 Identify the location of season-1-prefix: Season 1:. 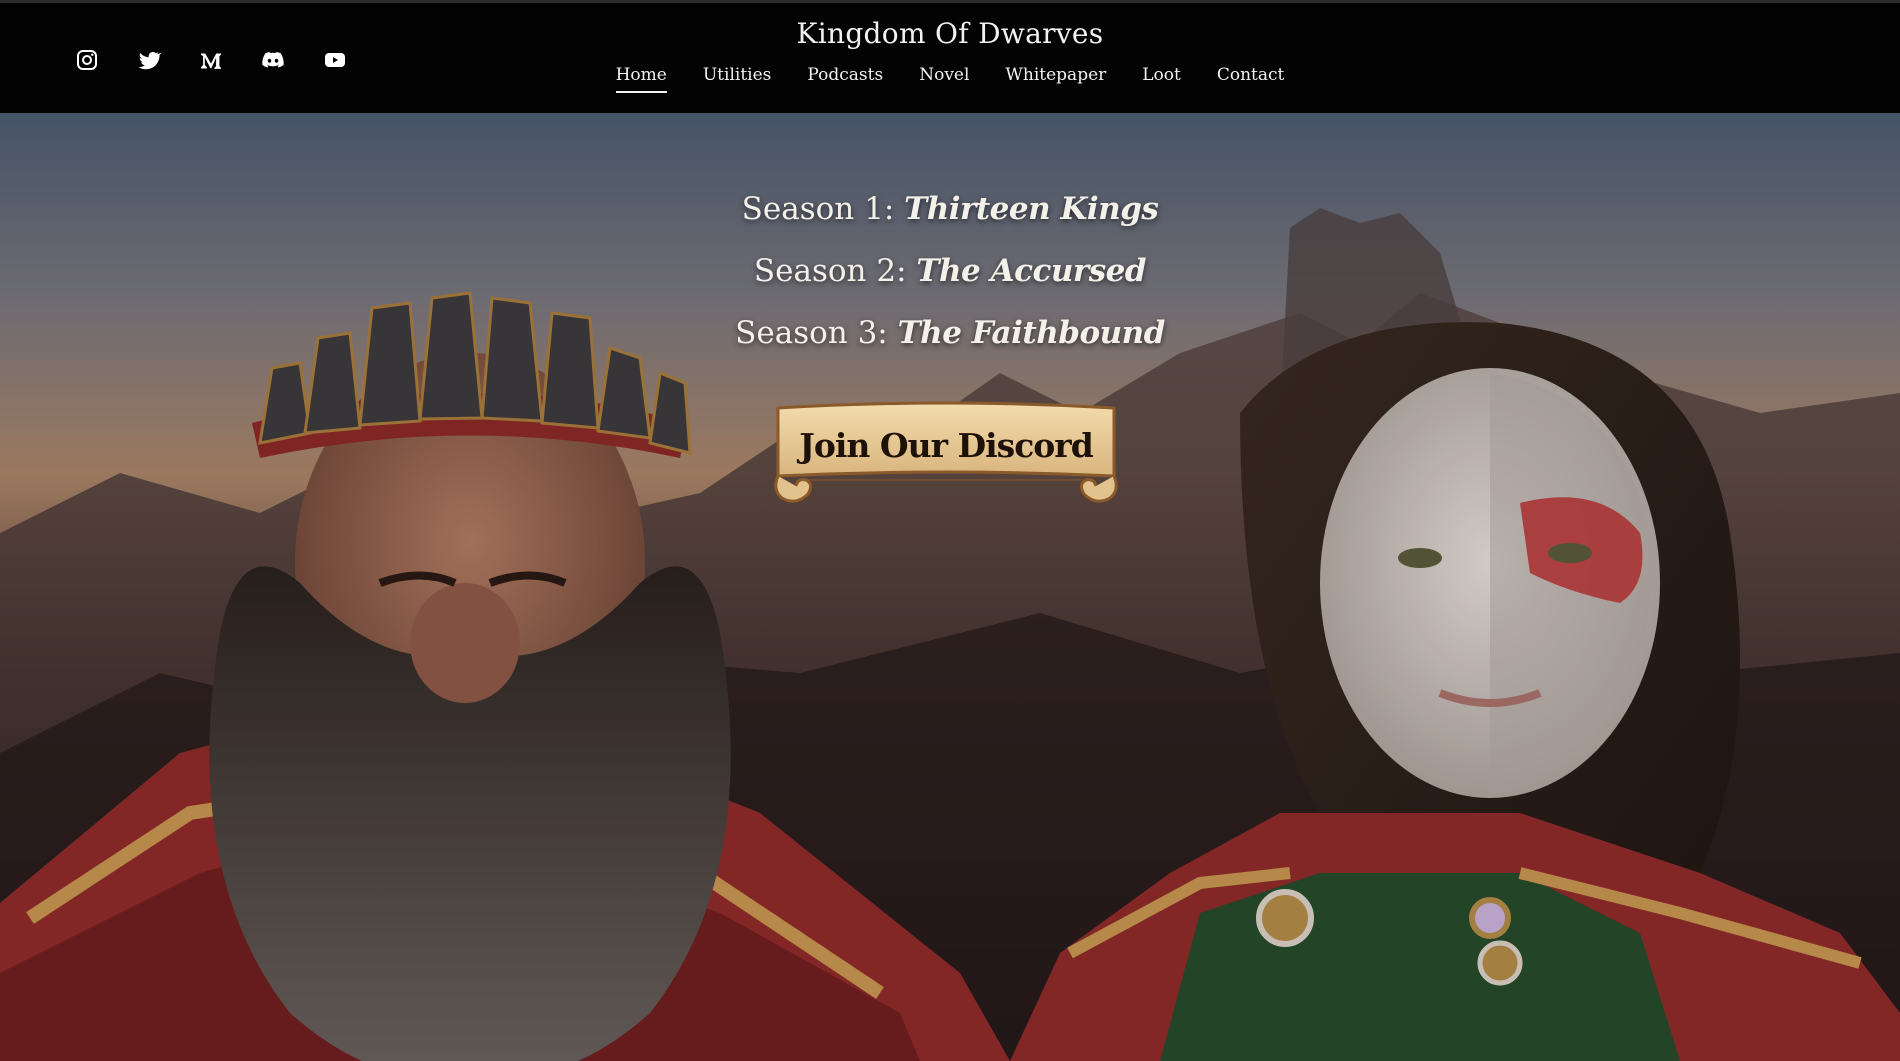
(818, 209).